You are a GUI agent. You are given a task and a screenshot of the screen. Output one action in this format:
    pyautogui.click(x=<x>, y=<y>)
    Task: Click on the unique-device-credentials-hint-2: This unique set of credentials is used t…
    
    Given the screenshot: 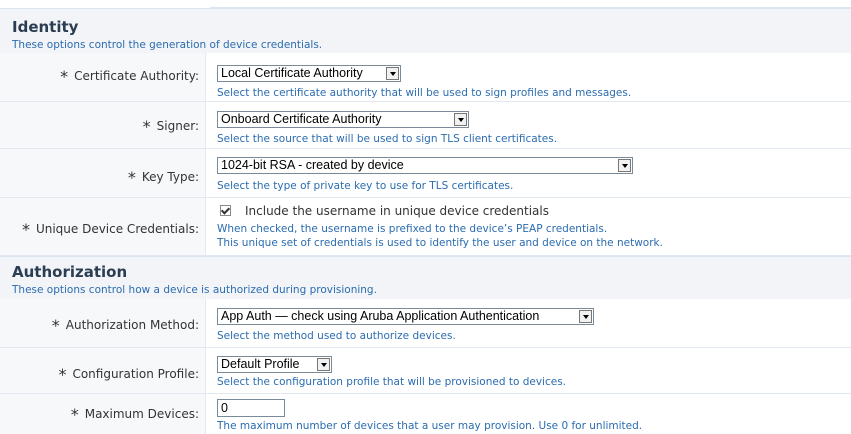 What is the action you would take?
    pyautogui.click(x=440, y=243)
    